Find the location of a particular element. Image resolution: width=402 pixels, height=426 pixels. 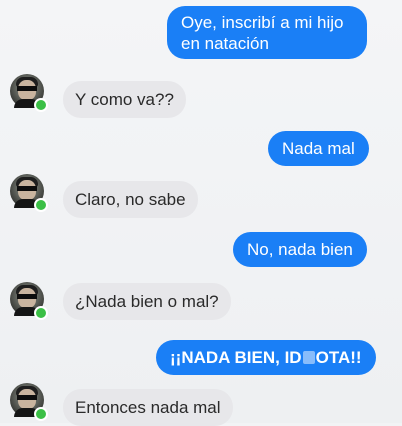

message-text-line2: en natación is located at coordinates (225, 43).